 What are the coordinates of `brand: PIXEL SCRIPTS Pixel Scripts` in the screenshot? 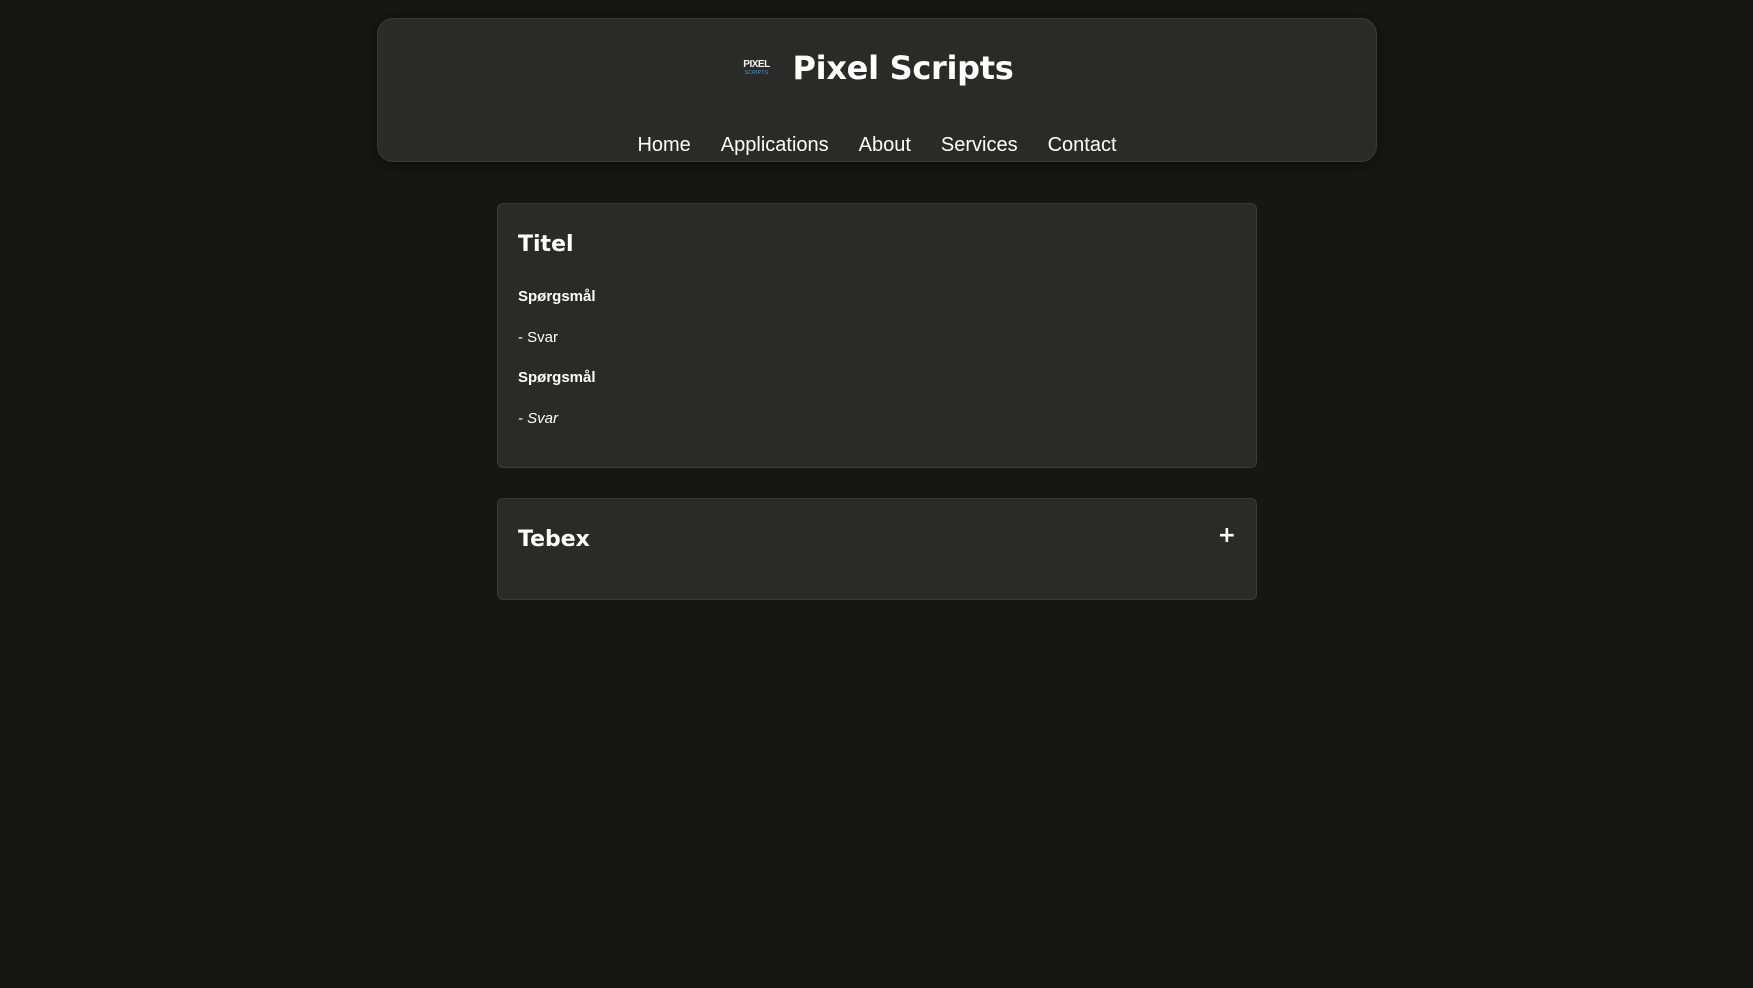 It's located at (877, 68).